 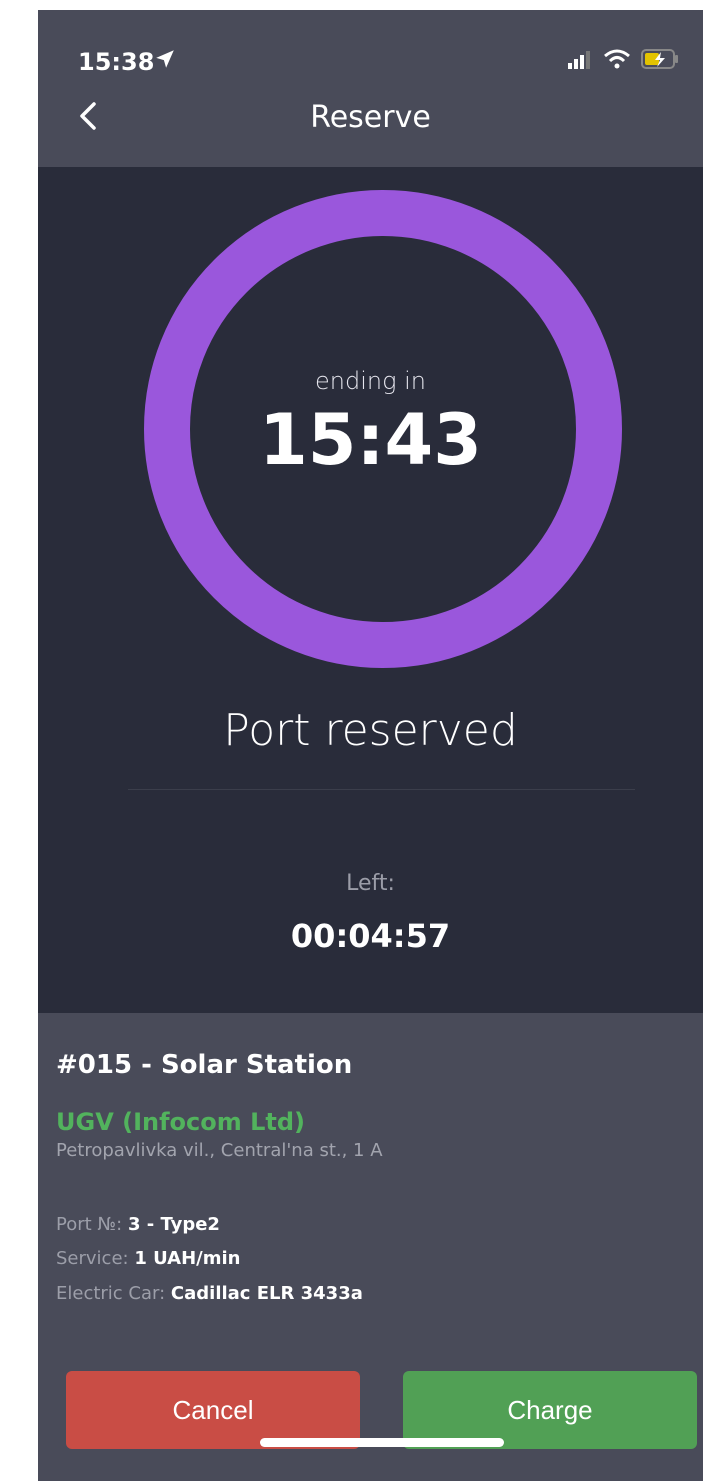 What do you see at coordinates (370, 730) in the screenshot?
I see `reservation-status: Port reserved` at bounding box center [370, 730].